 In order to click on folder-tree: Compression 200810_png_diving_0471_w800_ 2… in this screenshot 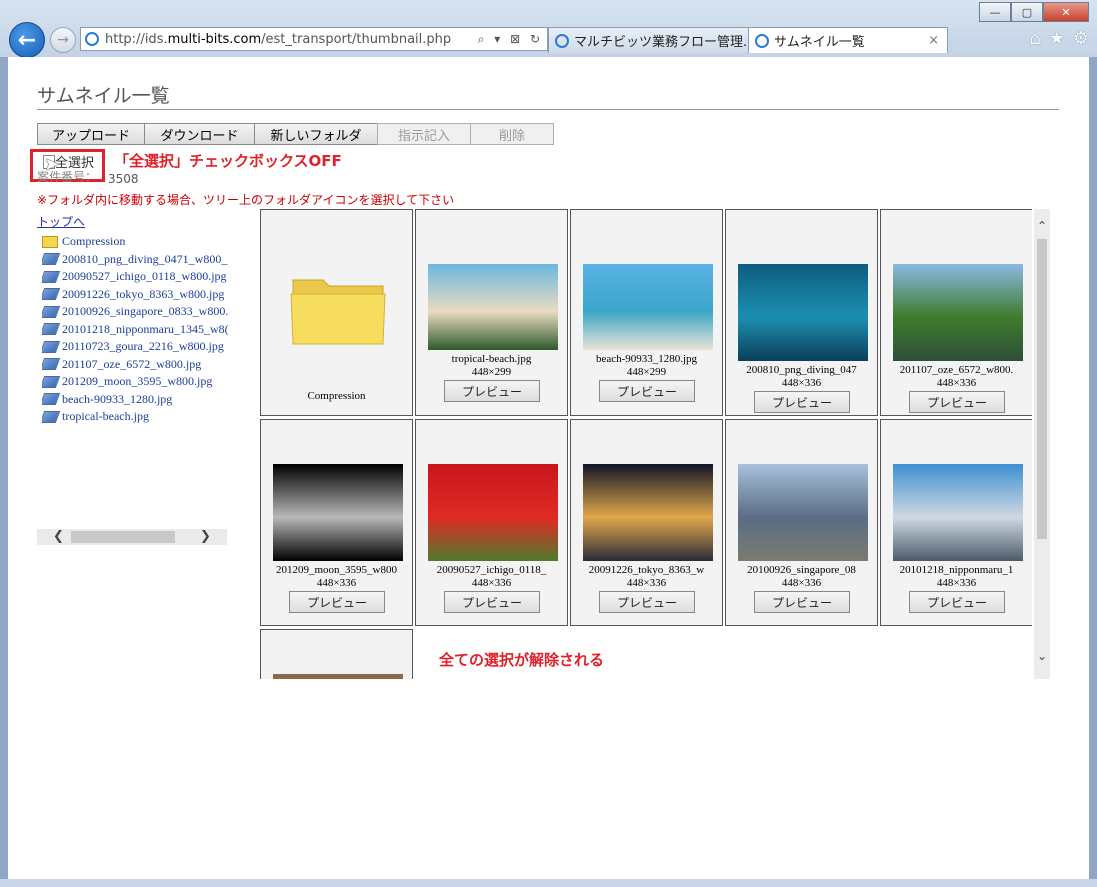, I will do `click(135, 329)`.